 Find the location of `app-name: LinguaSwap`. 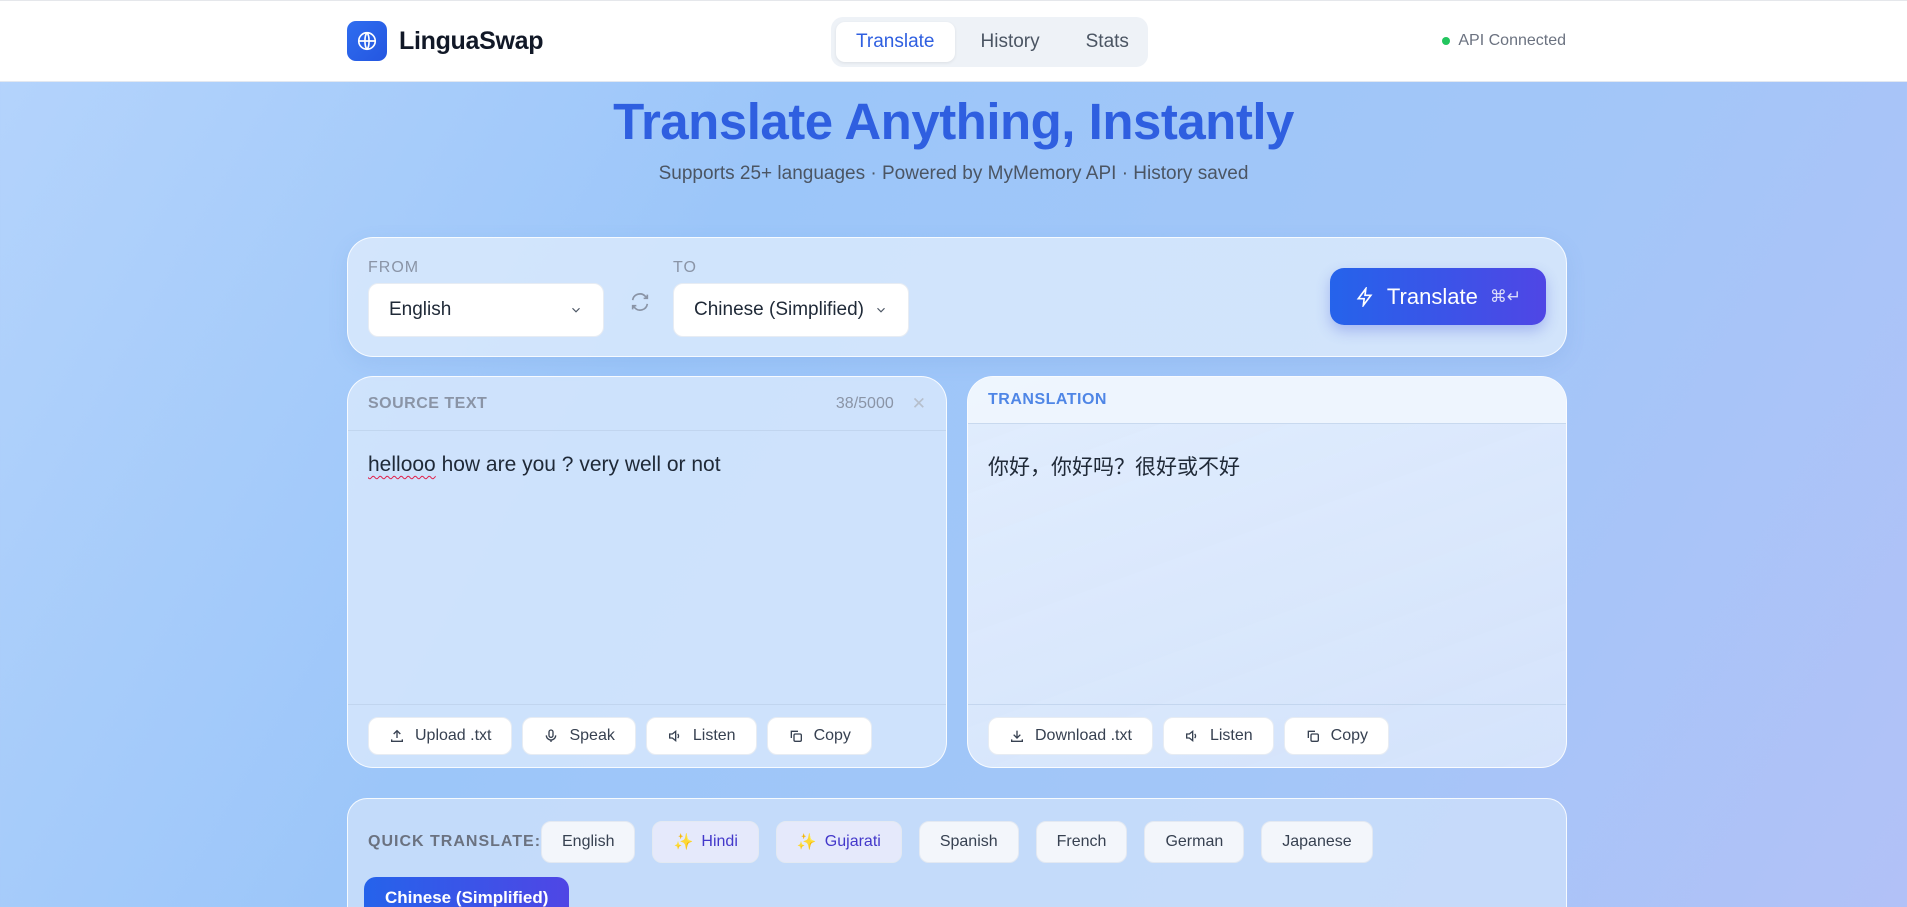

app-name: LinguaSwap is located at coordinates (471, 40).